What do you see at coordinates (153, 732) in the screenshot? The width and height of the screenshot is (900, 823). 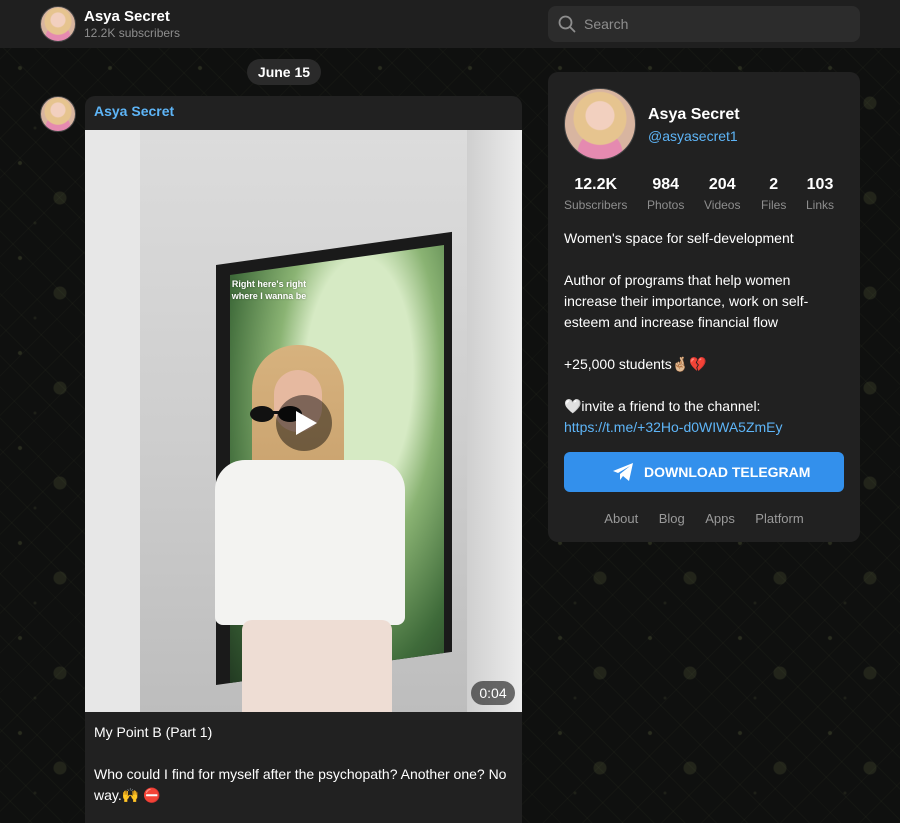 I see `post-title: My Point B (Part 1)` at bounding box center [153, 732].